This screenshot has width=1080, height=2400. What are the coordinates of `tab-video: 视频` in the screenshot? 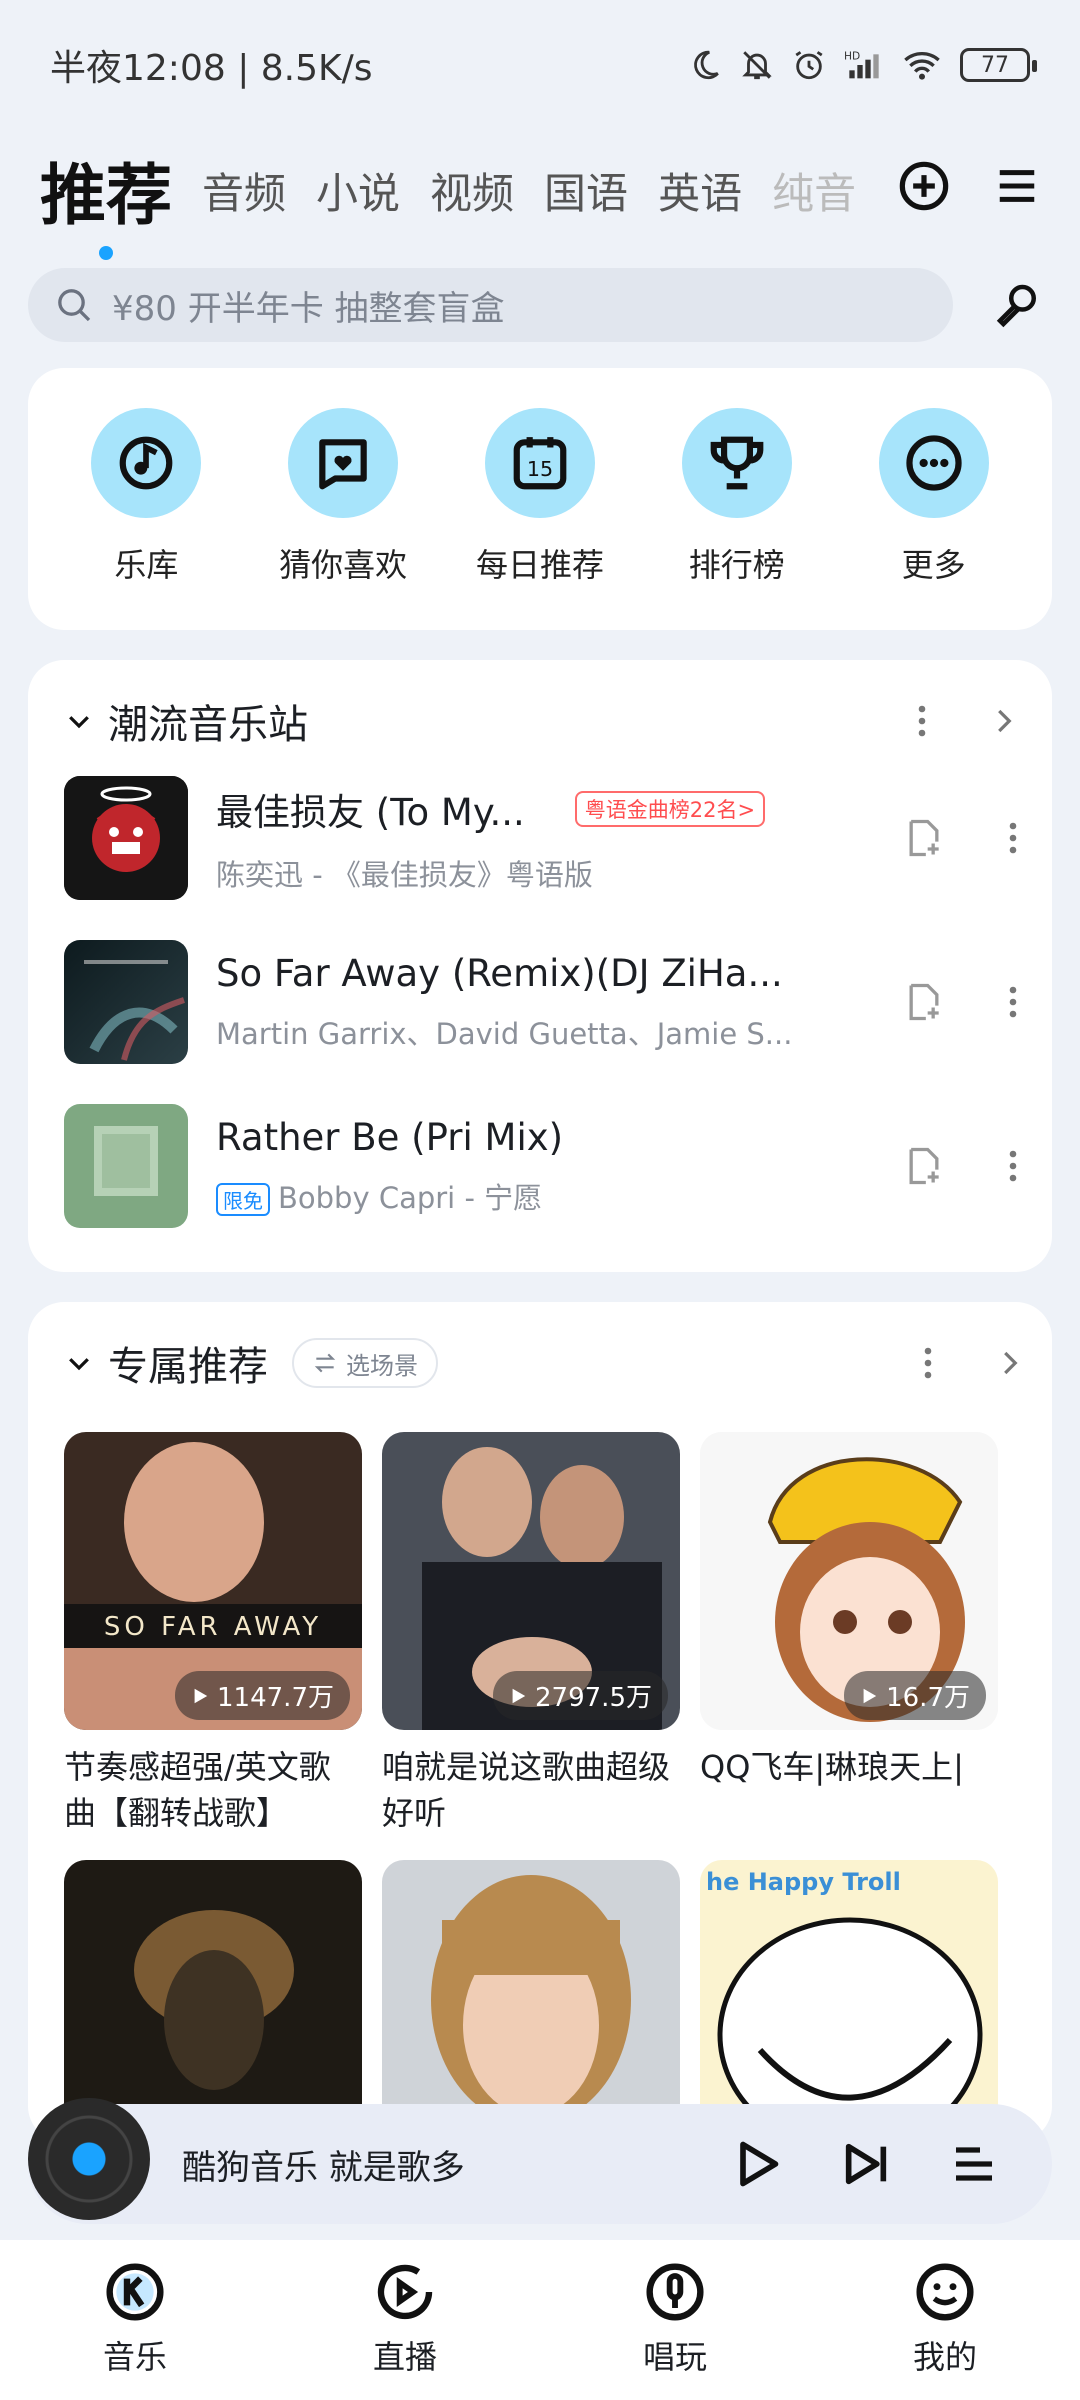 It's located at (472, 190).